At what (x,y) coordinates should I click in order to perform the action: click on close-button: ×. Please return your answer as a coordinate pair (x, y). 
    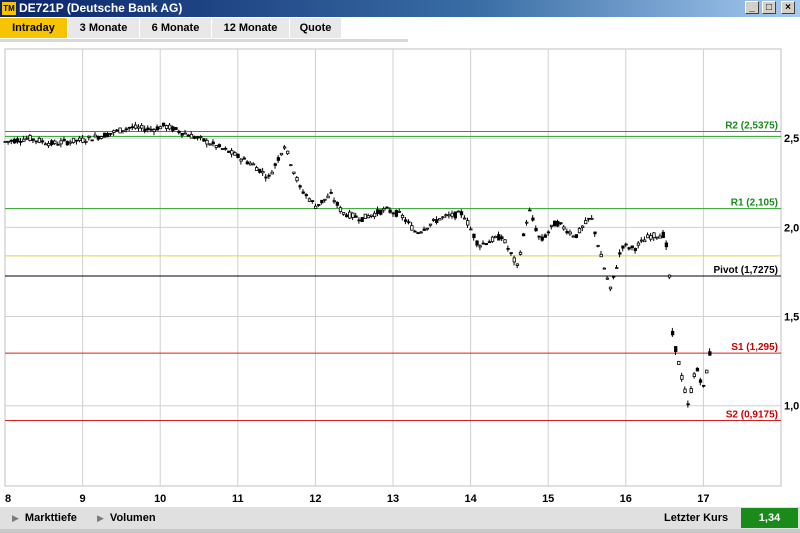
    Looking at the image, I should click on (788, 7).